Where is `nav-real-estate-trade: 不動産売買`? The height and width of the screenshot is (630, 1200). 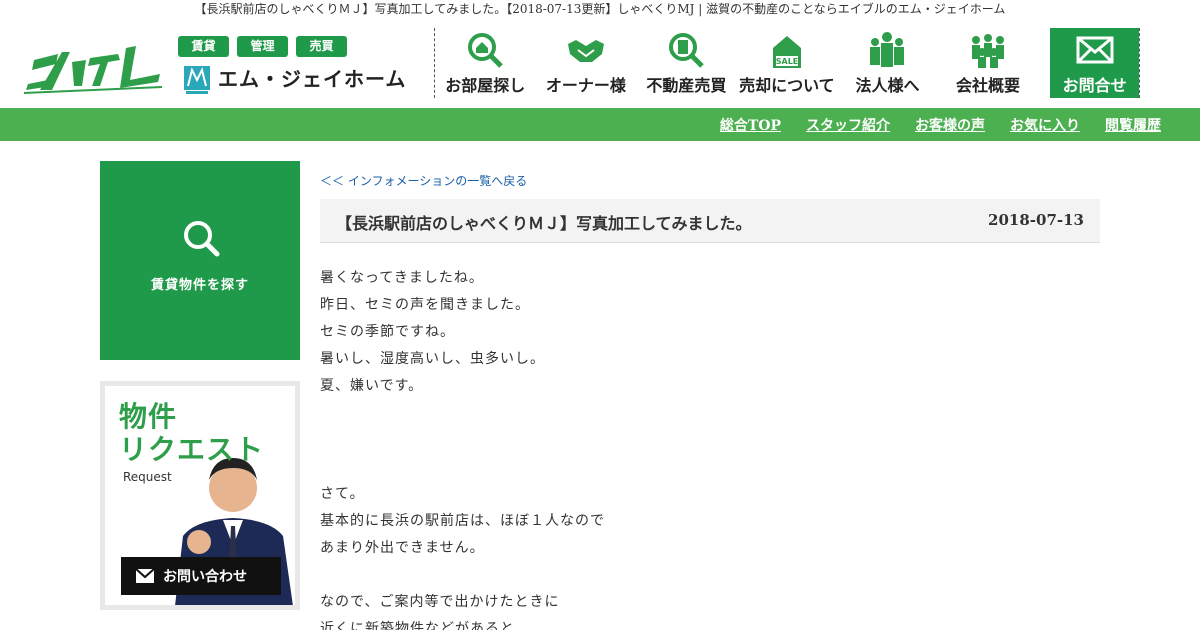 nav-real-estate-trade: 不動産売買 is located at coordinates (686, 63).